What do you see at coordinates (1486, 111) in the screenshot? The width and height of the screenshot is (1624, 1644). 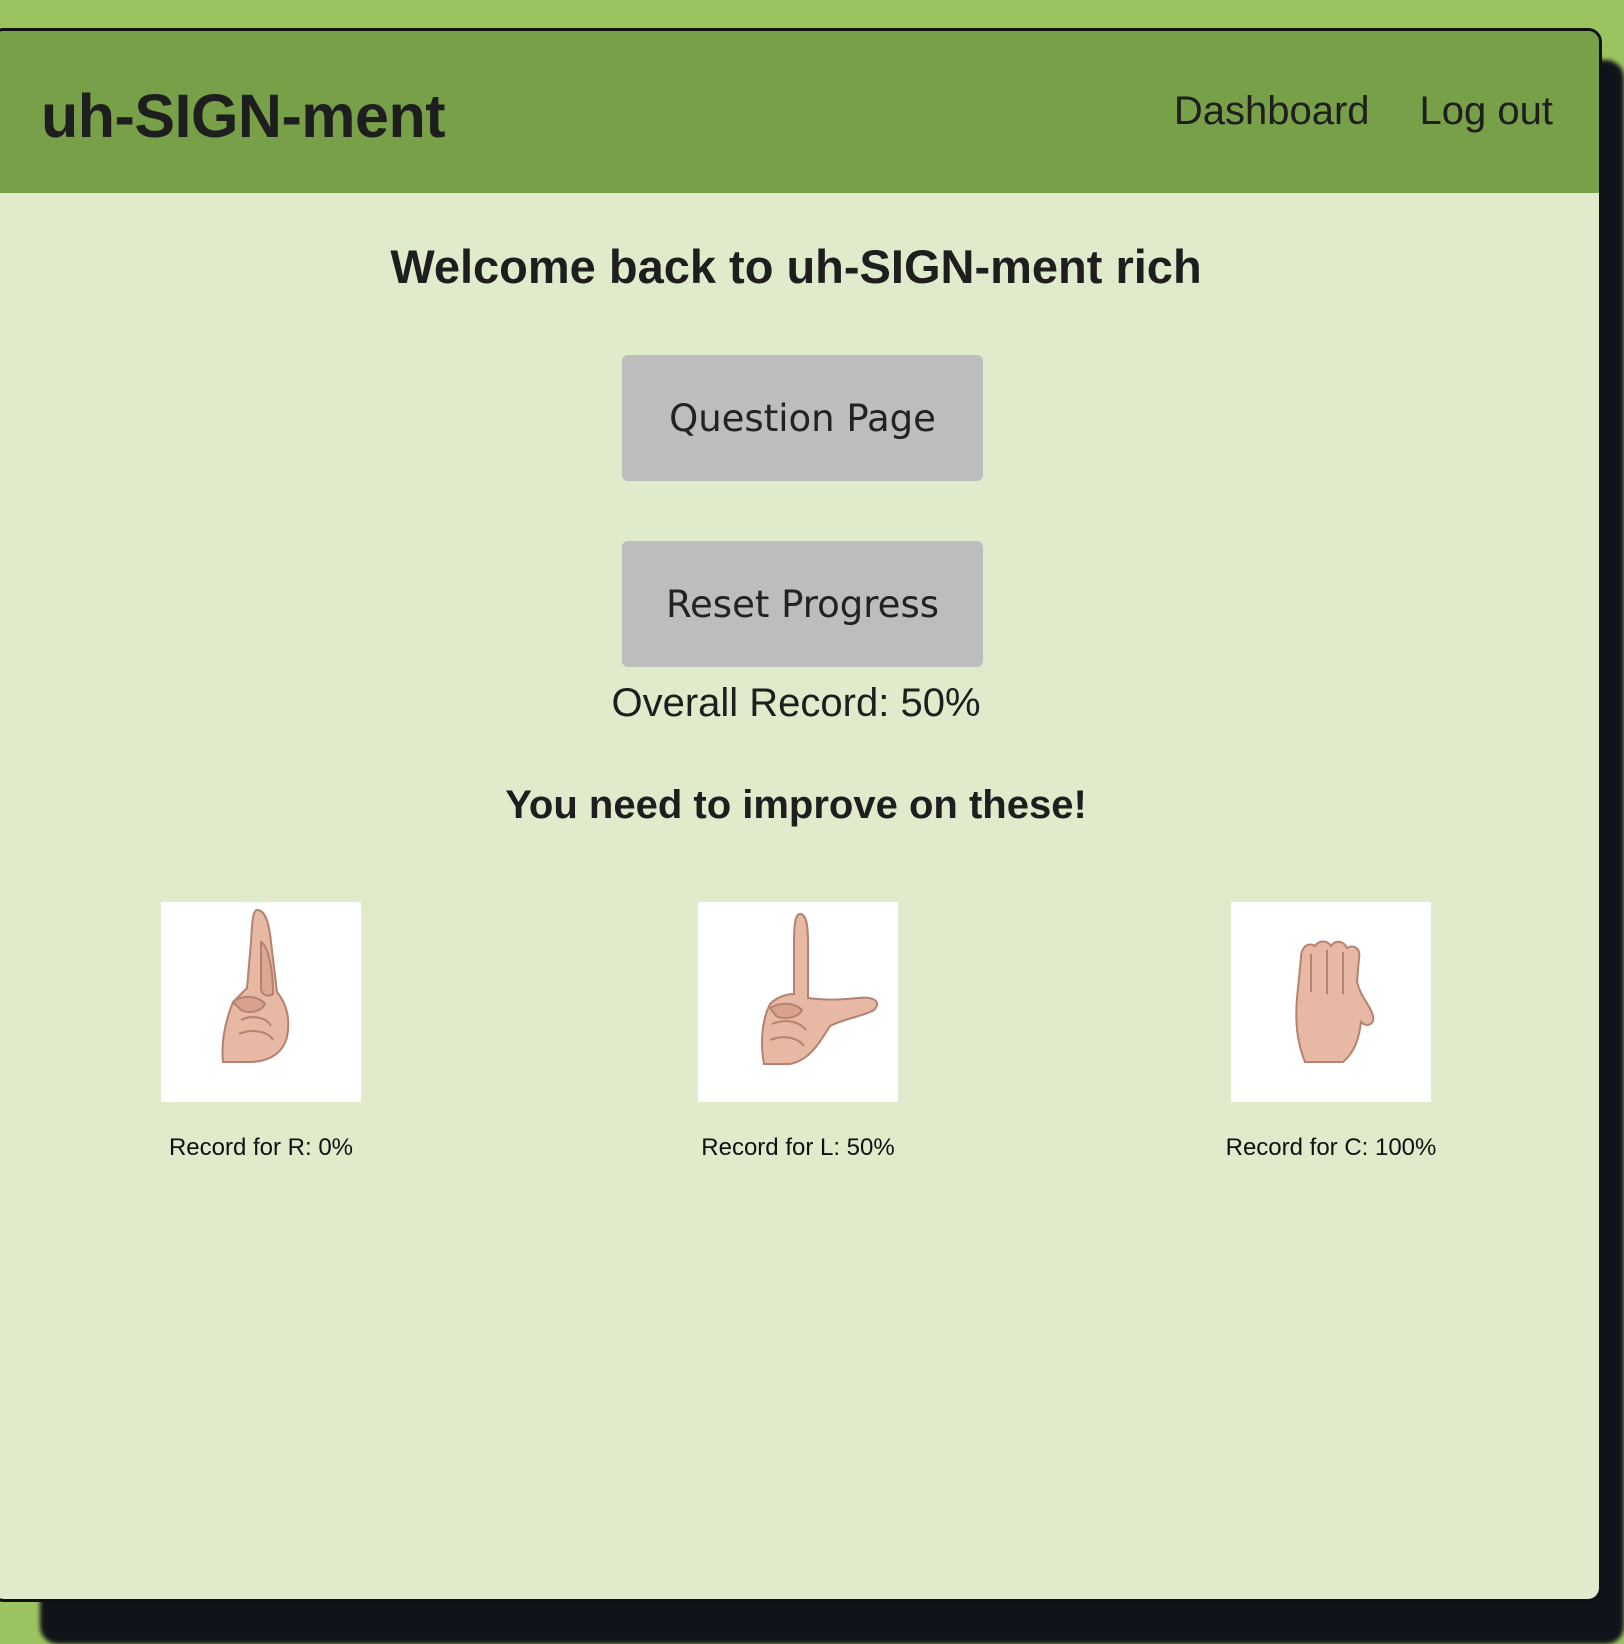 I see `nav-logout-link: Log out` at bounding box center [1486, 111].